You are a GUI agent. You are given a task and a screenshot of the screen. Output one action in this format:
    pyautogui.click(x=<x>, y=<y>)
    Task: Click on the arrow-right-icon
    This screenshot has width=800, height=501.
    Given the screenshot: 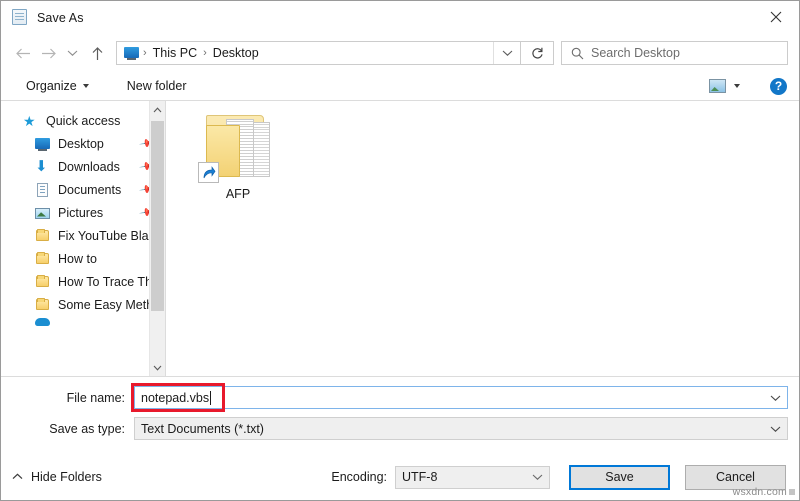 What is the action you would take?
    pyautogui.click(x=49, y=53)
    